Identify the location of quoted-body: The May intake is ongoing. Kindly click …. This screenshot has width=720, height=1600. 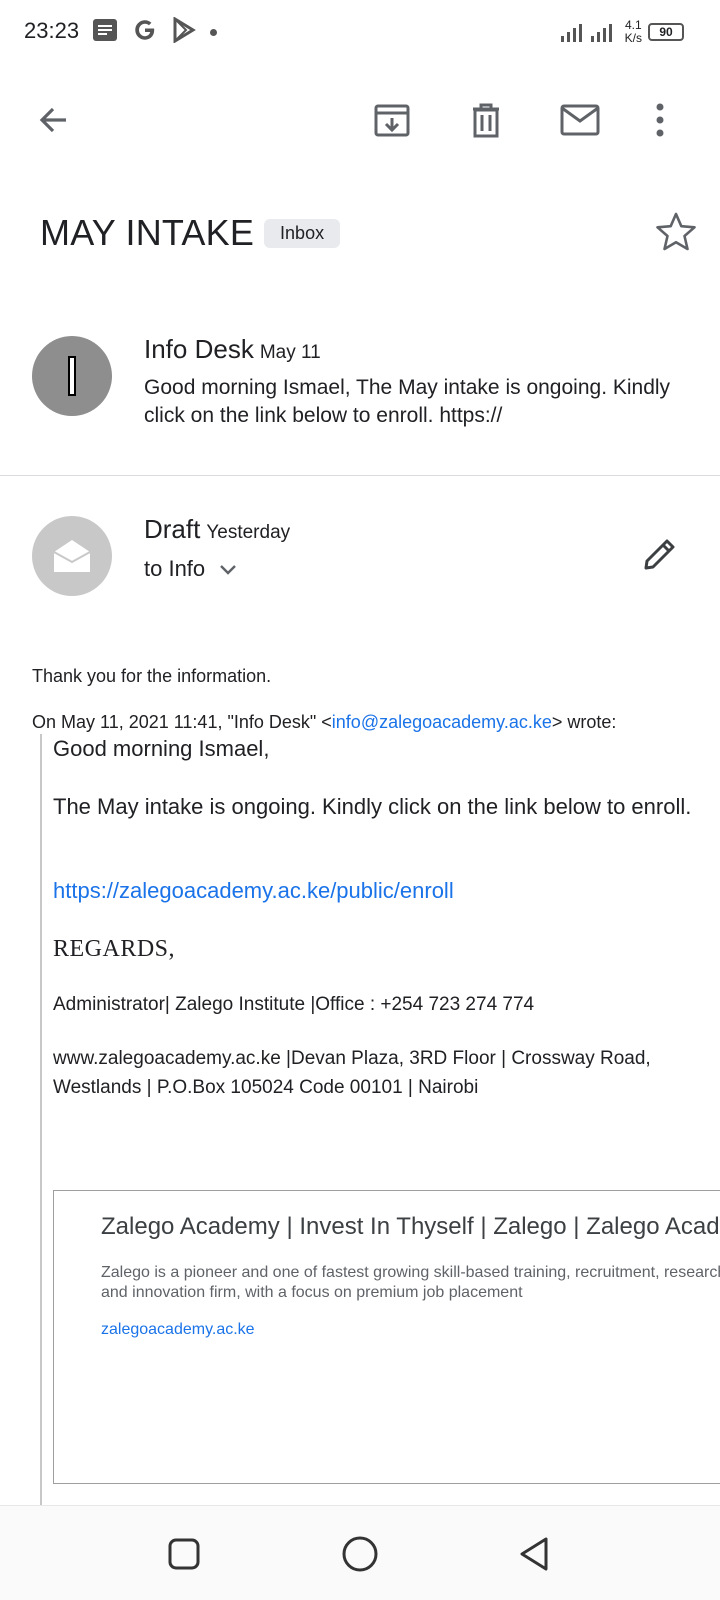
(372, 806).